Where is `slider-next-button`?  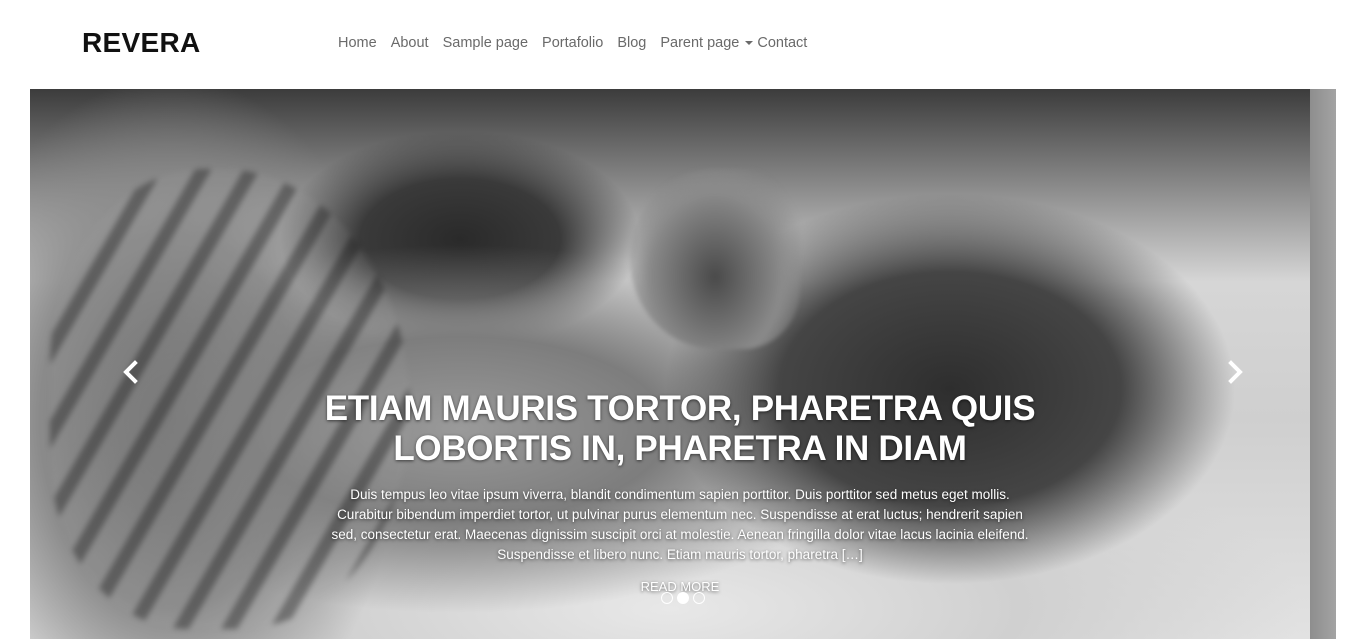 slider-next-button is located at coordinates (1235, 372).